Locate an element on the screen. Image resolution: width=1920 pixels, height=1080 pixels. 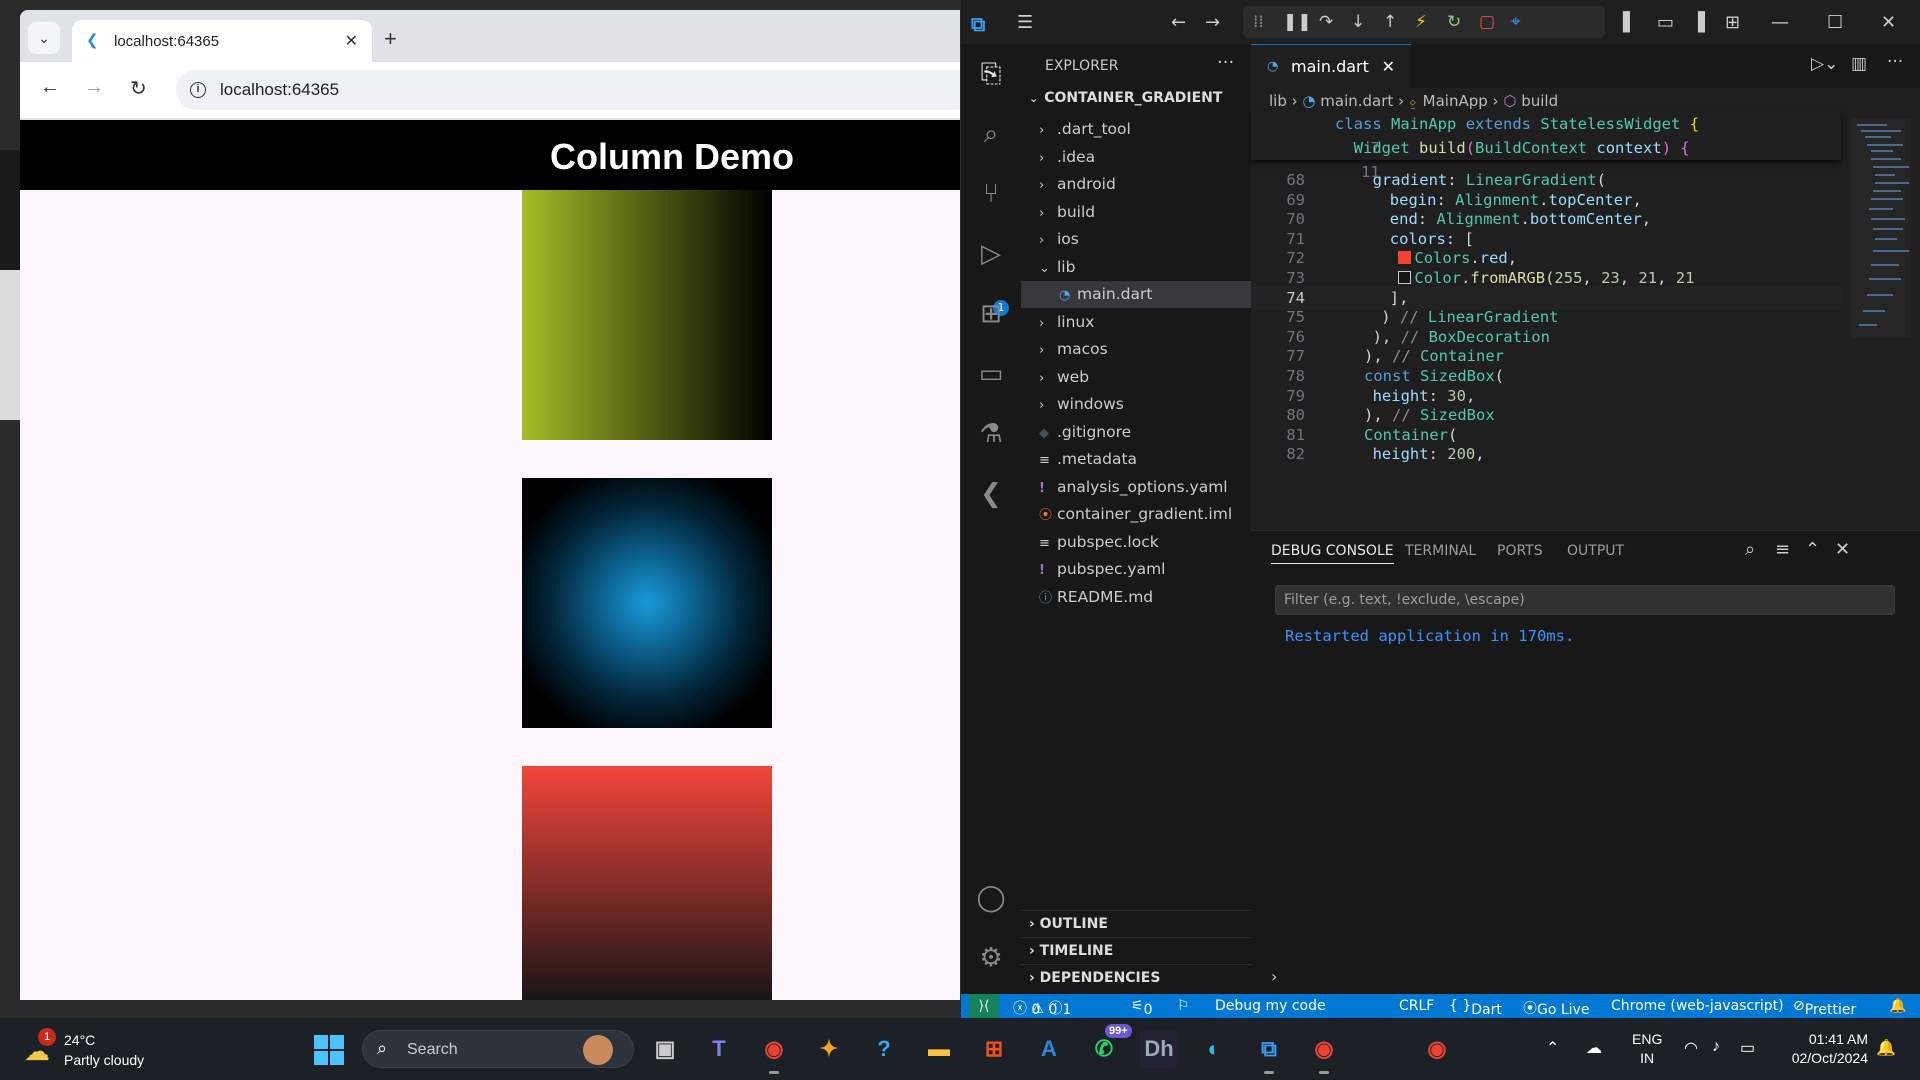
tab-output: OUTPUT is located at coordinates (1595, 551).